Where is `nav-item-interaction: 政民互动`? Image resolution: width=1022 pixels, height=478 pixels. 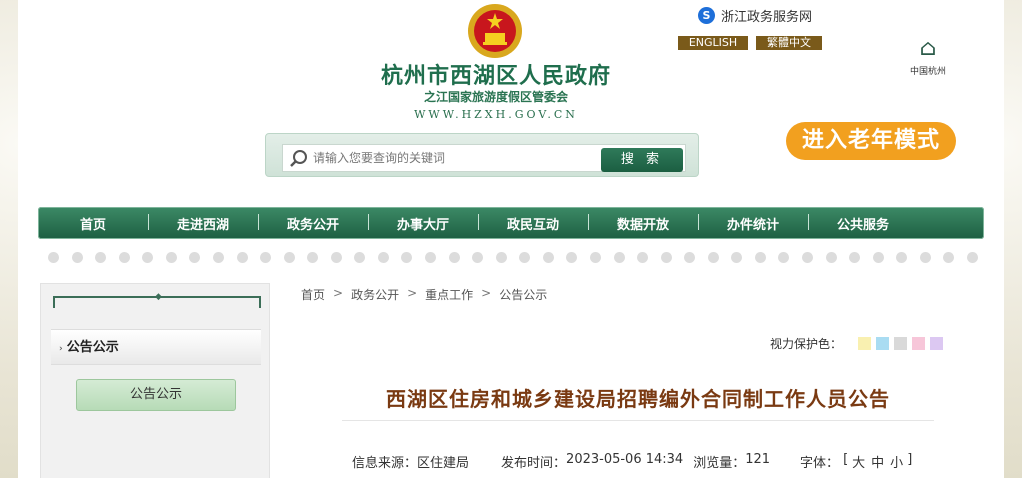
nav-item-interaction: 政民互动 is located at coordinates (533, 223).